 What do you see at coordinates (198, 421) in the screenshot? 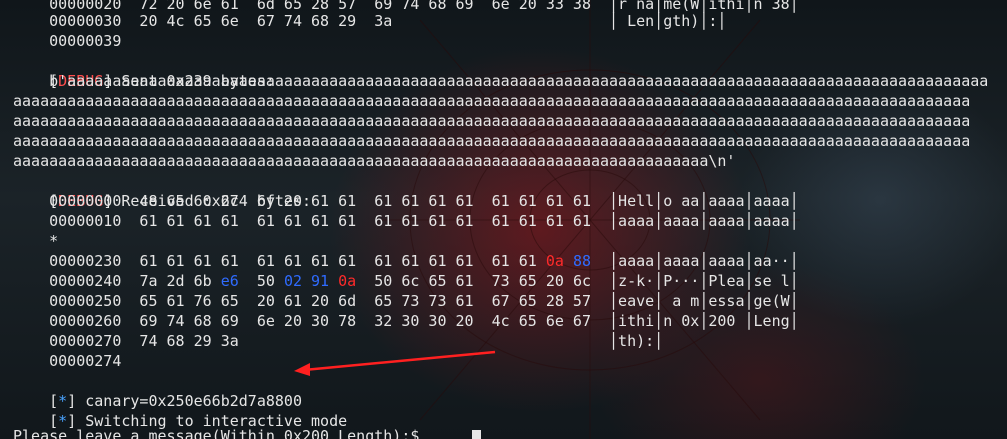
I see `interactive-mode-line: [*] Switching to interactive mode` at bounding box center [198, 421].